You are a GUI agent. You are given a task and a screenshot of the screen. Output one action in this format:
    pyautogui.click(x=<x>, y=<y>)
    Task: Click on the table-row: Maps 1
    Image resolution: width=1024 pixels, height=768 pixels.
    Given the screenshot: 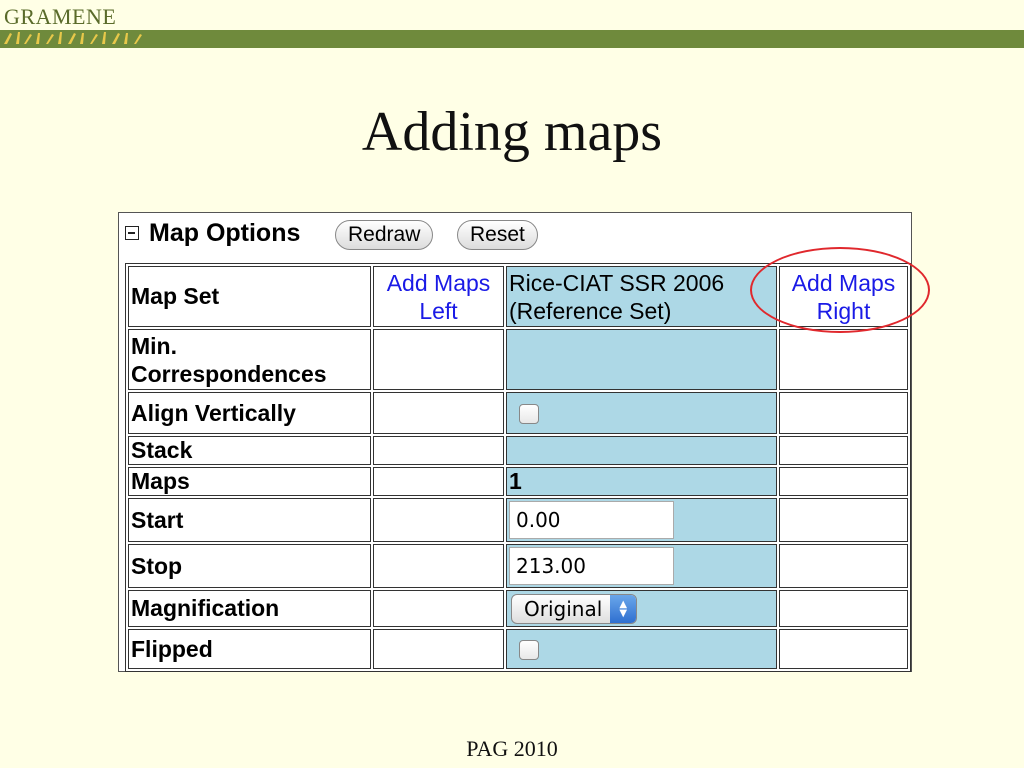 What is the action you would take?
    pyautogui.click(x=518, y=481)
    